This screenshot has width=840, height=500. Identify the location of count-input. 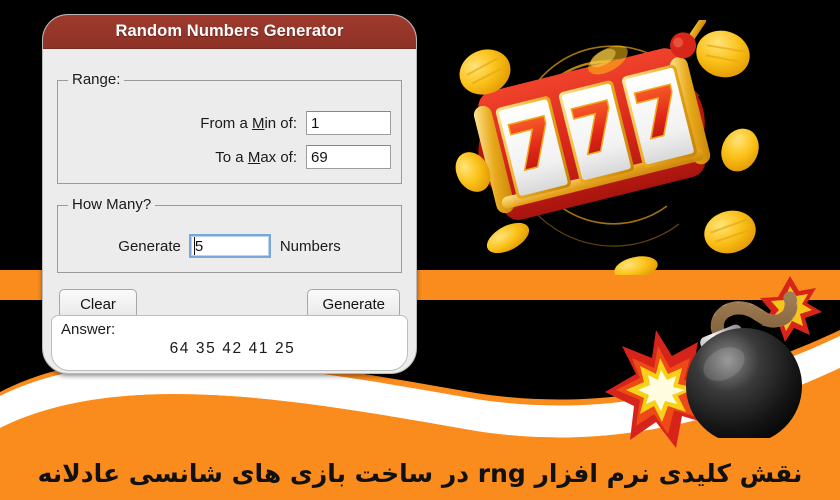
(229, 246).